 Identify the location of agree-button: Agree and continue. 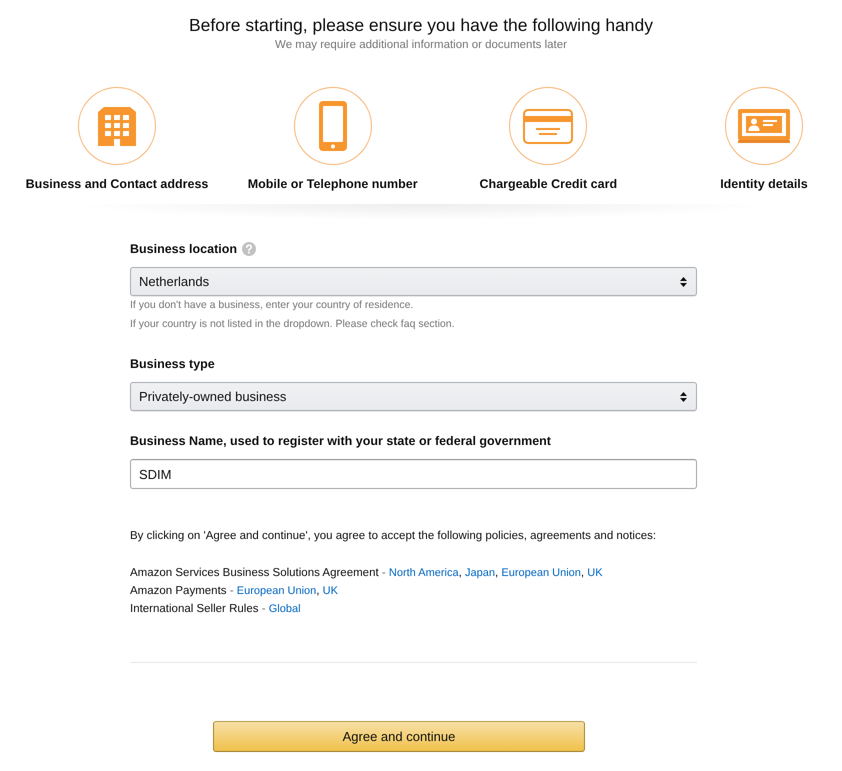
(399, 736).